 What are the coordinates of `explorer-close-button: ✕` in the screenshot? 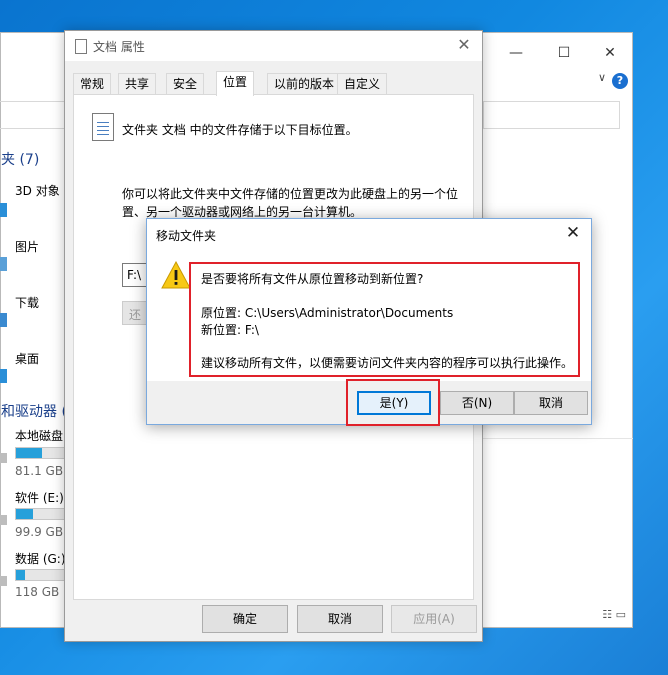 It's located at (610, 53).